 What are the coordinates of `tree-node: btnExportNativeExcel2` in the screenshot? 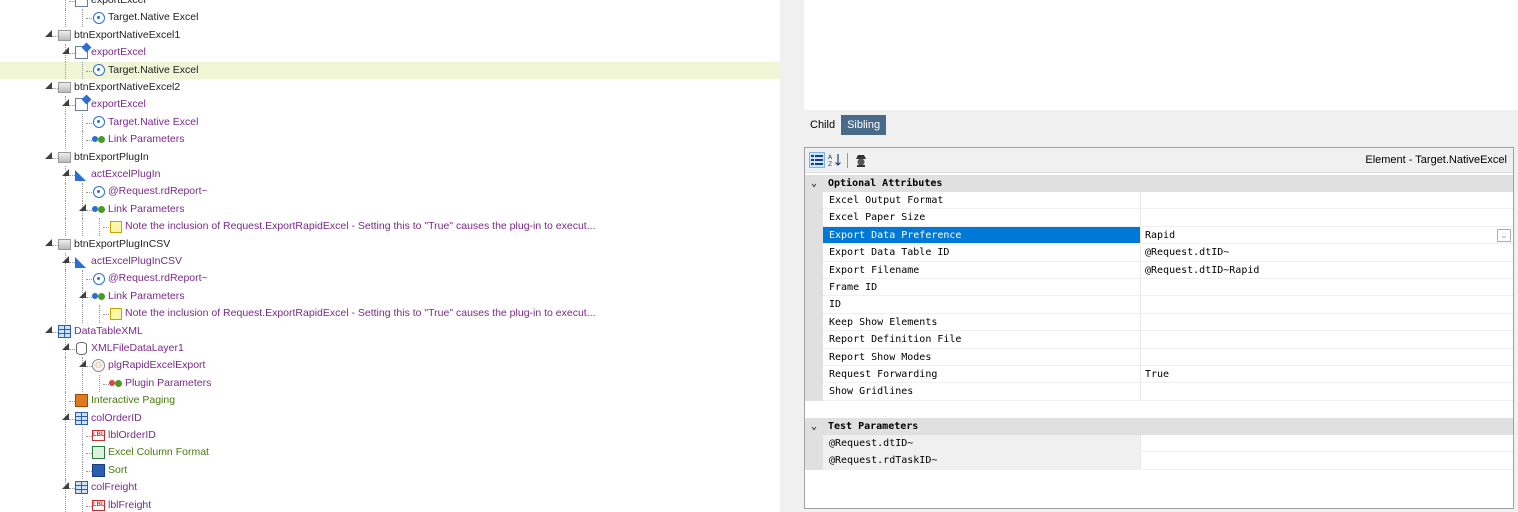 It's located at (390, 87).